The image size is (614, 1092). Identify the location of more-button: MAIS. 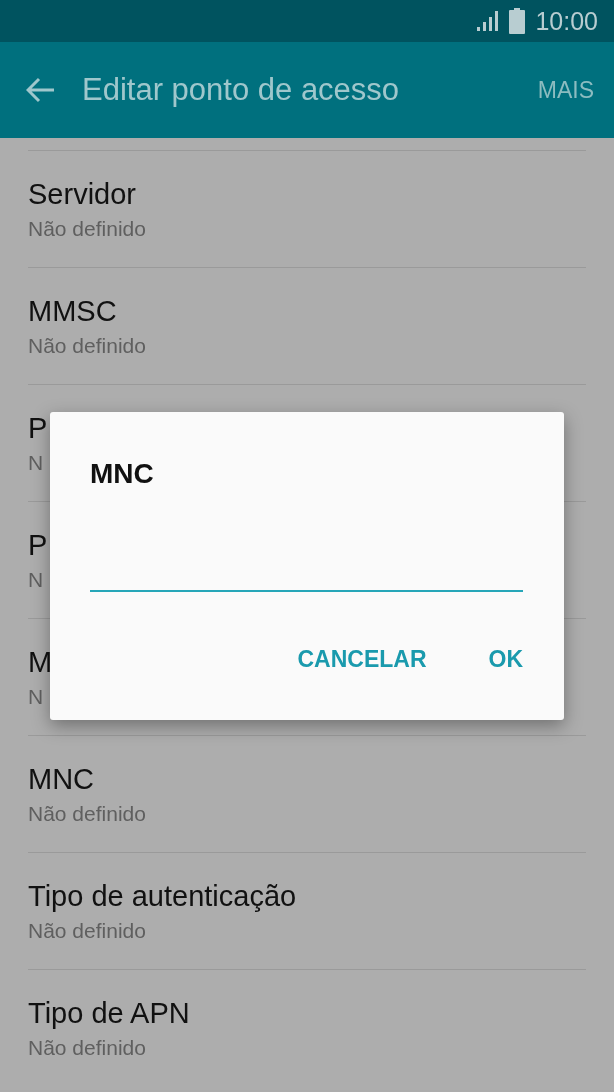
(565, 90).